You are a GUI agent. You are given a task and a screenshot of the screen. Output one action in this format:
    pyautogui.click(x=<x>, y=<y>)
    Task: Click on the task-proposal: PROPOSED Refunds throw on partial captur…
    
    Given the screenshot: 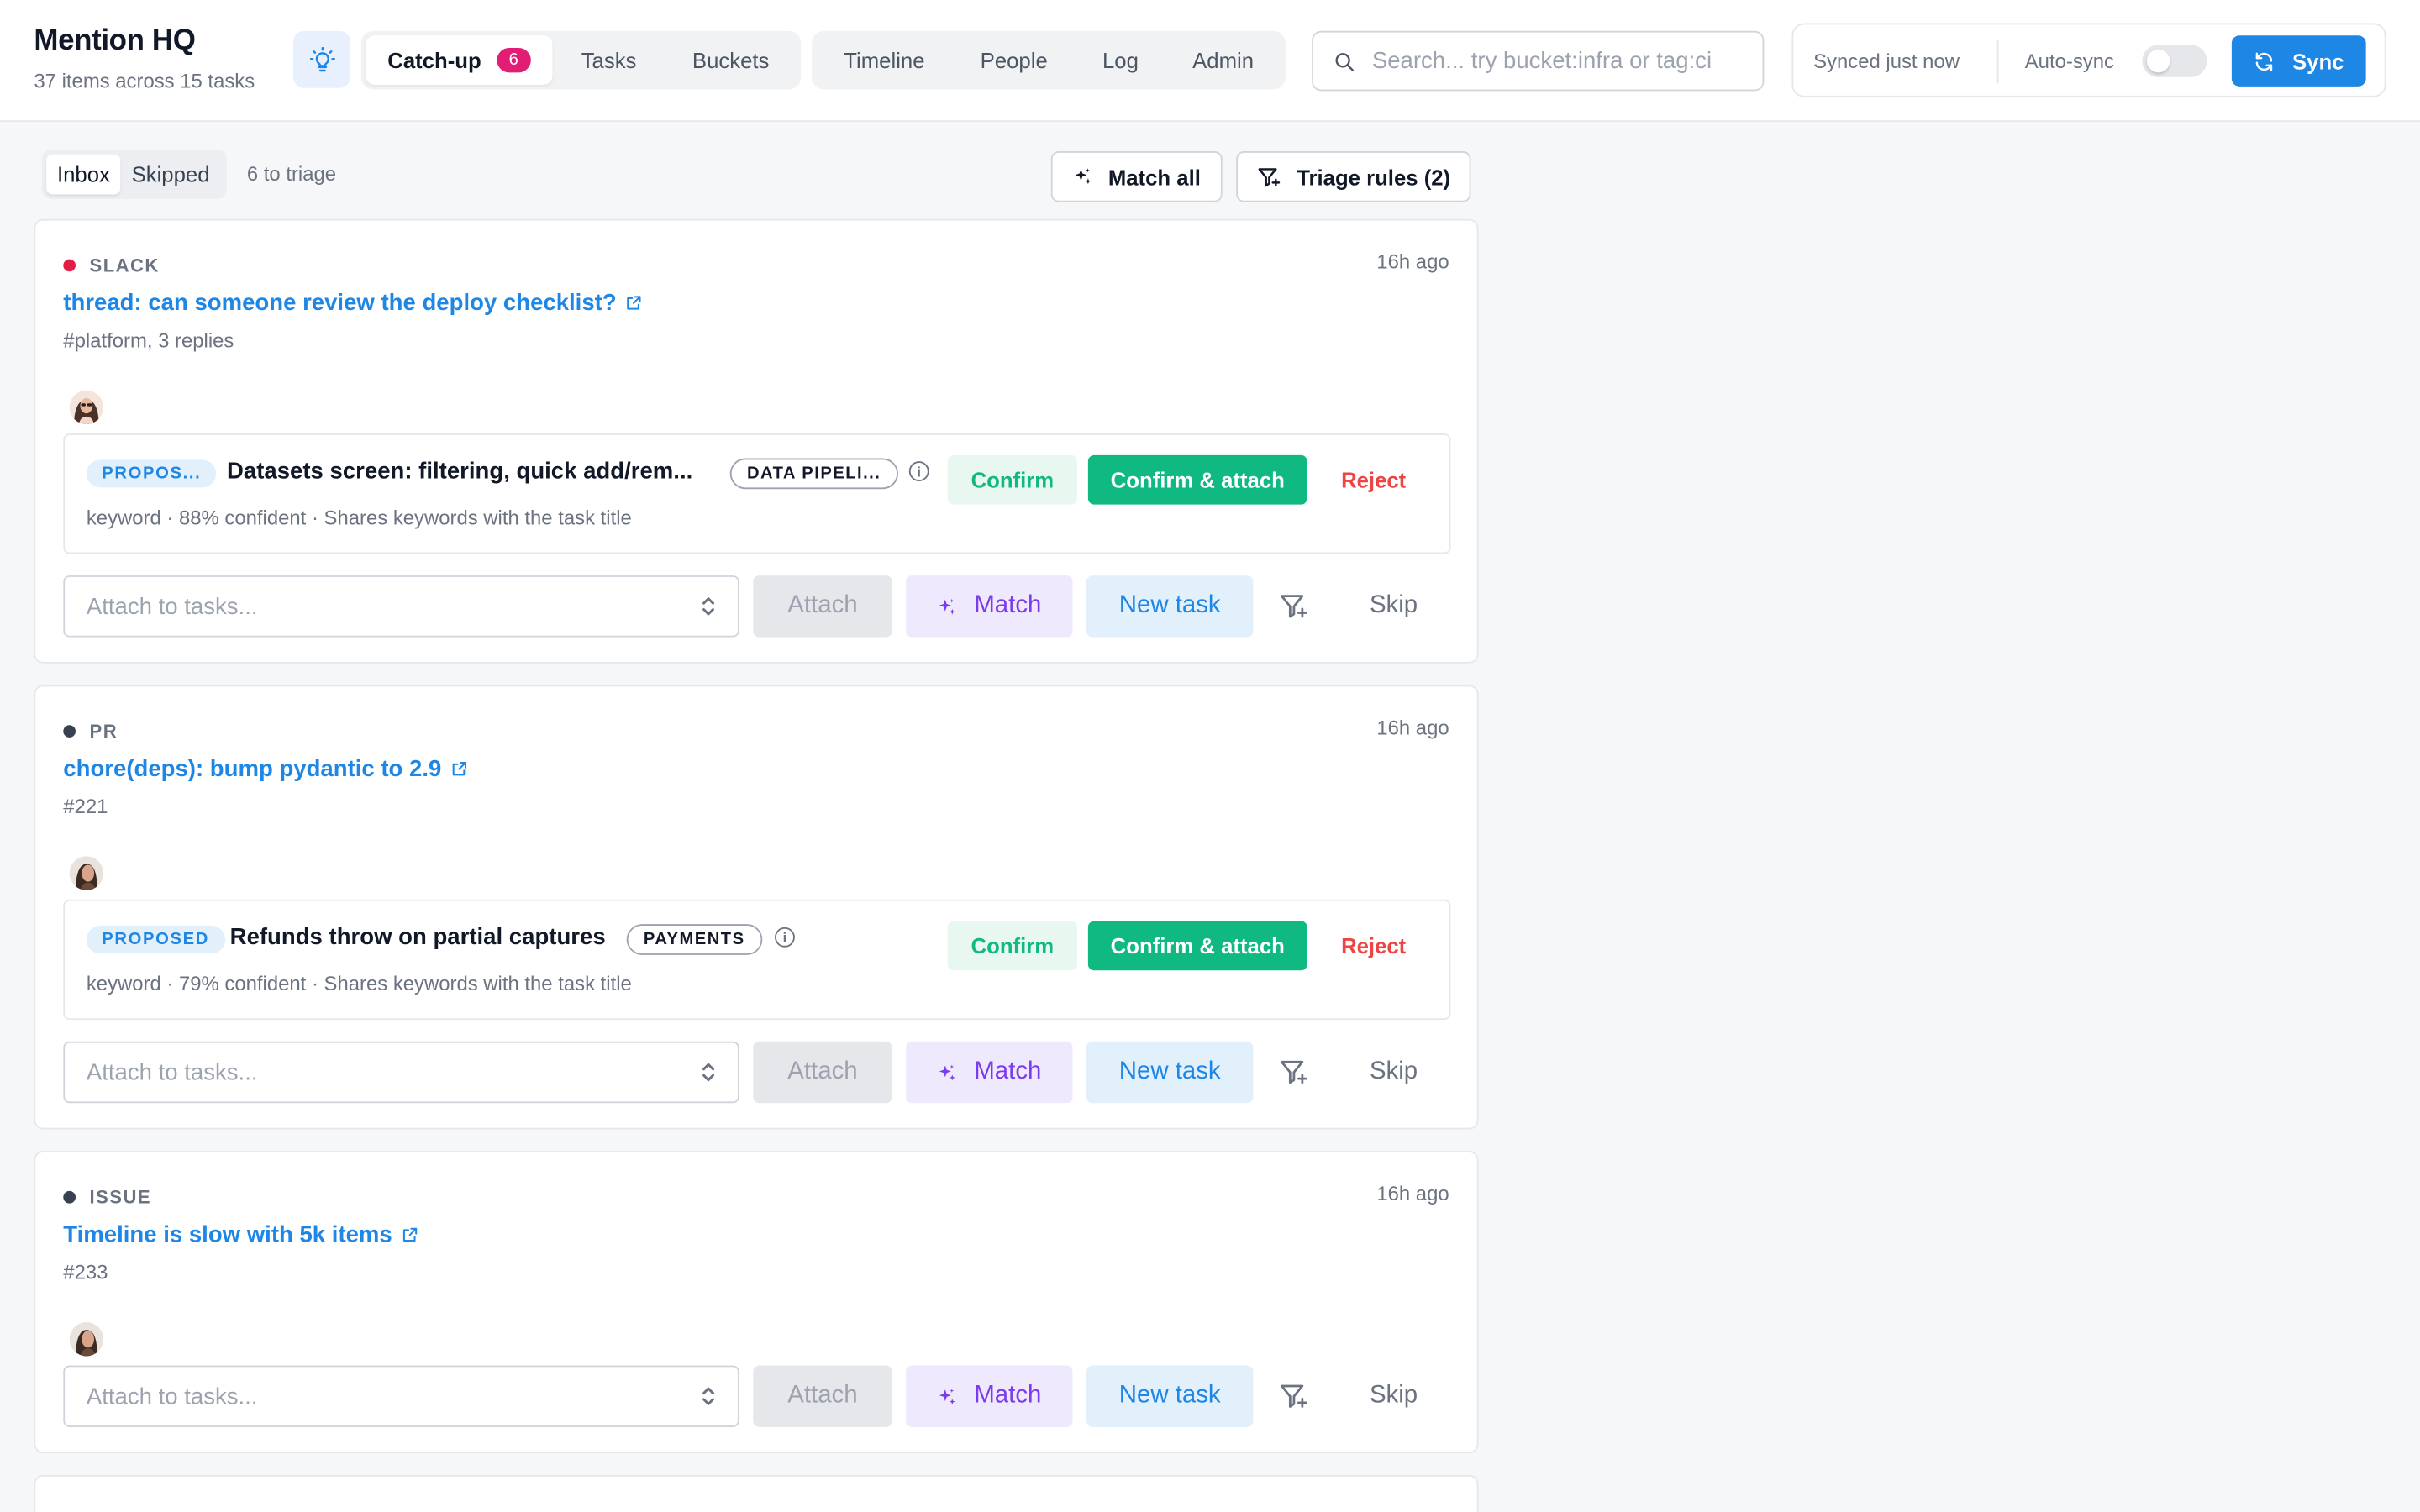 What is the action you would take?
    pyautogui.click(x=757, y=960)
    